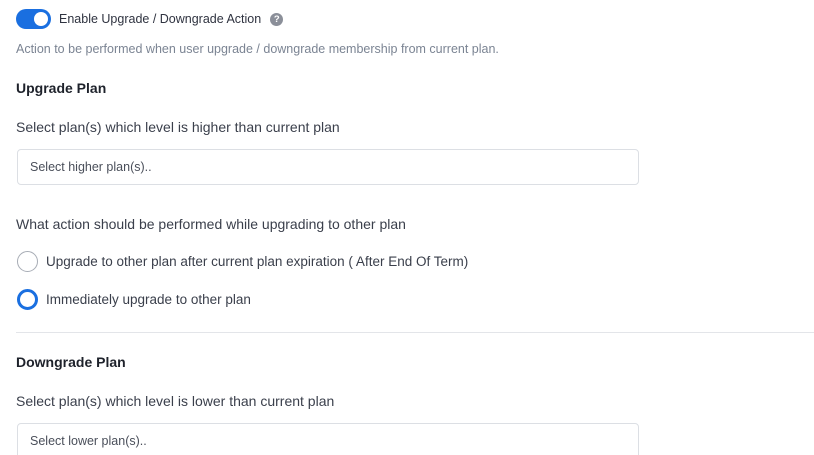  What do you see at coordinates (328, 439) in the screenshot?
I see `lower-plan-select: Select lower plan(s)..` at bounding box center [328, 439].